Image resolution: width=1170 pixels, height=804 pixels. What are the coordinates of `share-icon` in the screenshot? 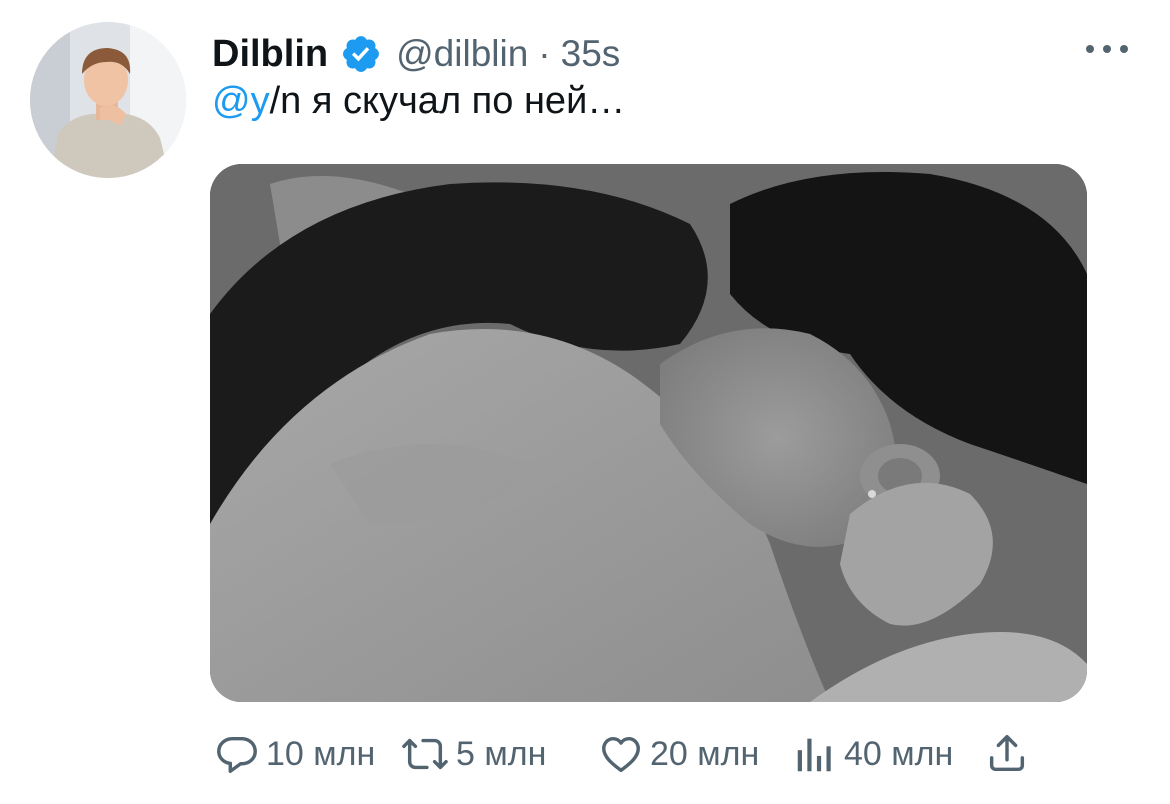 It's located at (1007, 753).